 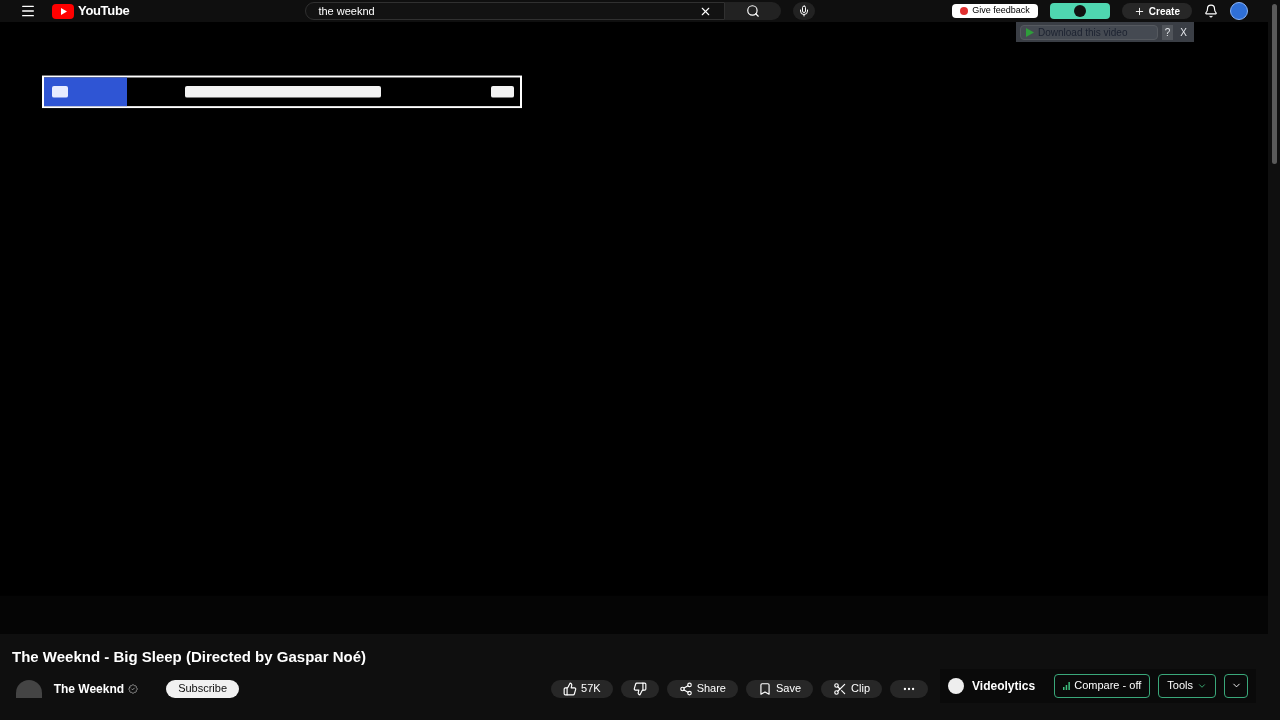 I want to click on extension-button, so click(x=1079, y=11).